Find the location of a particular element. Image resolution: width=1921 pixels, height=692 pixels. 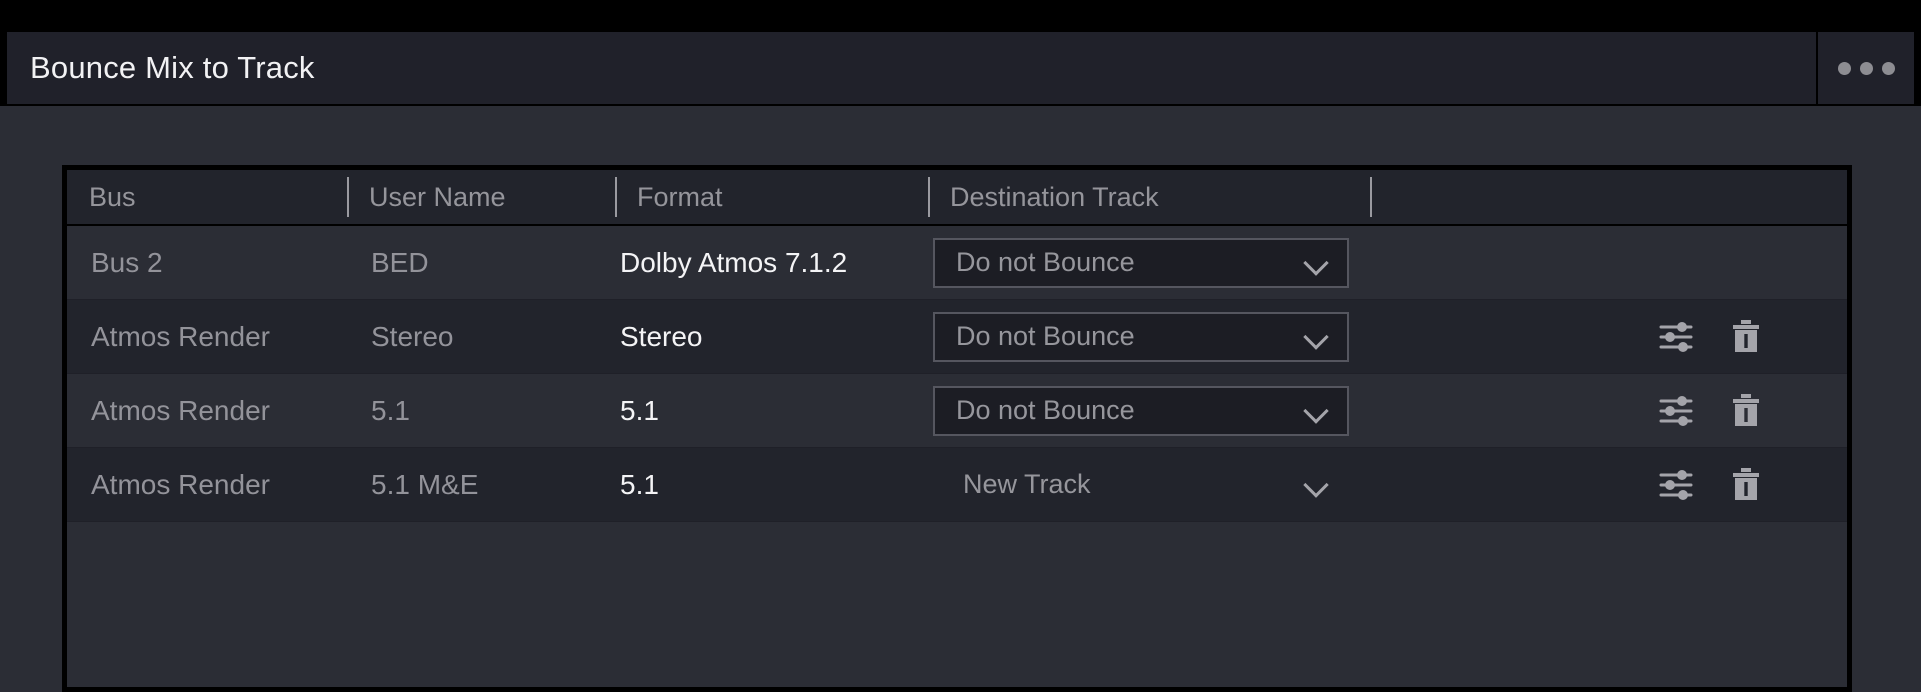

cell-bus: Bus 2 is located at coordinates (207, 262).